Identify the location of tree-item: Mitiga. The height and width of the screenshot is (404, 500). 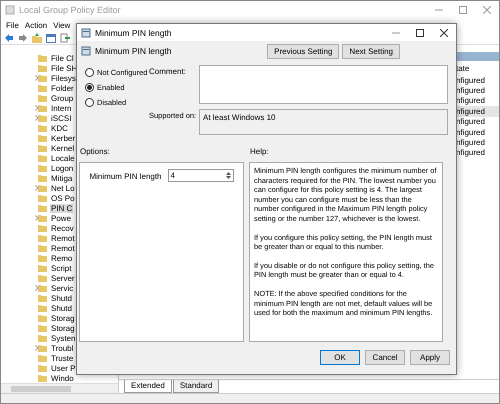
(62, 178).